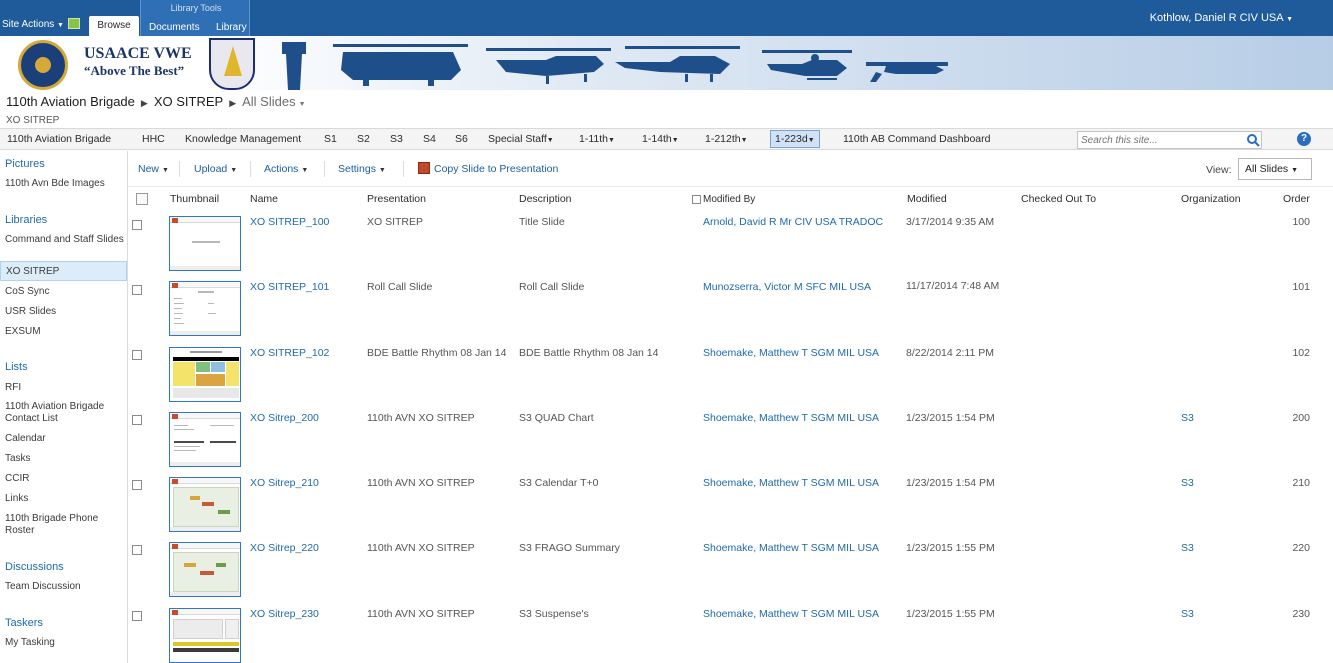 The width and height of the screenshot is (1333, 663). I want to click on nav-heading-taskers: Taskers, so click(24, 623).